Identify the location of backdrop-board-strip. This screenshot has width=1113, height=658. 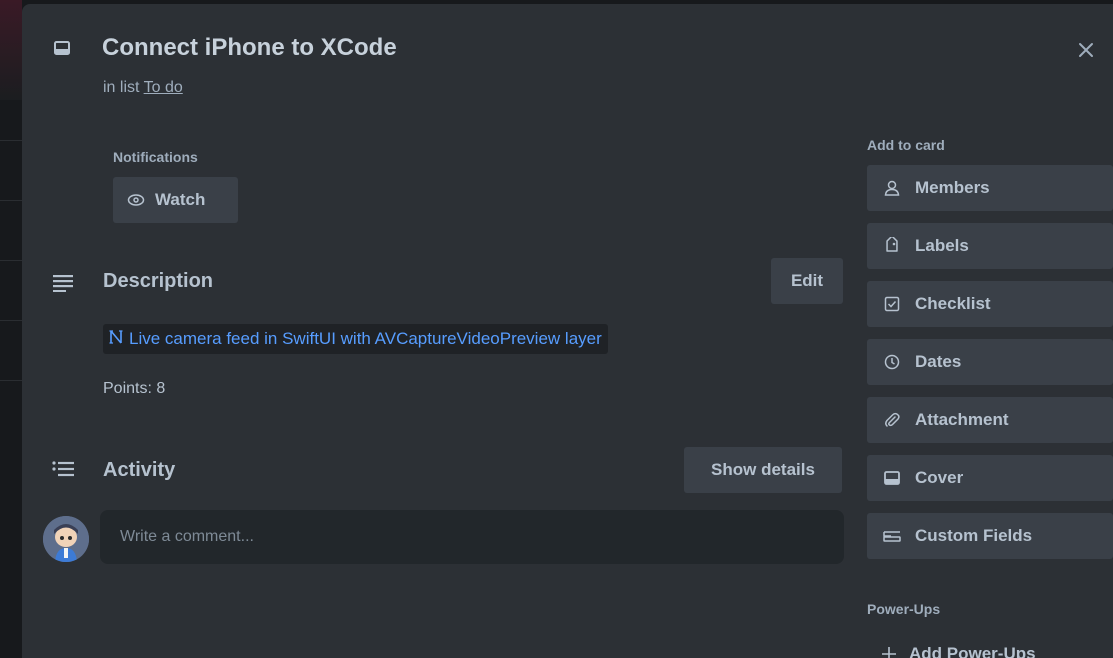
(11, 50).